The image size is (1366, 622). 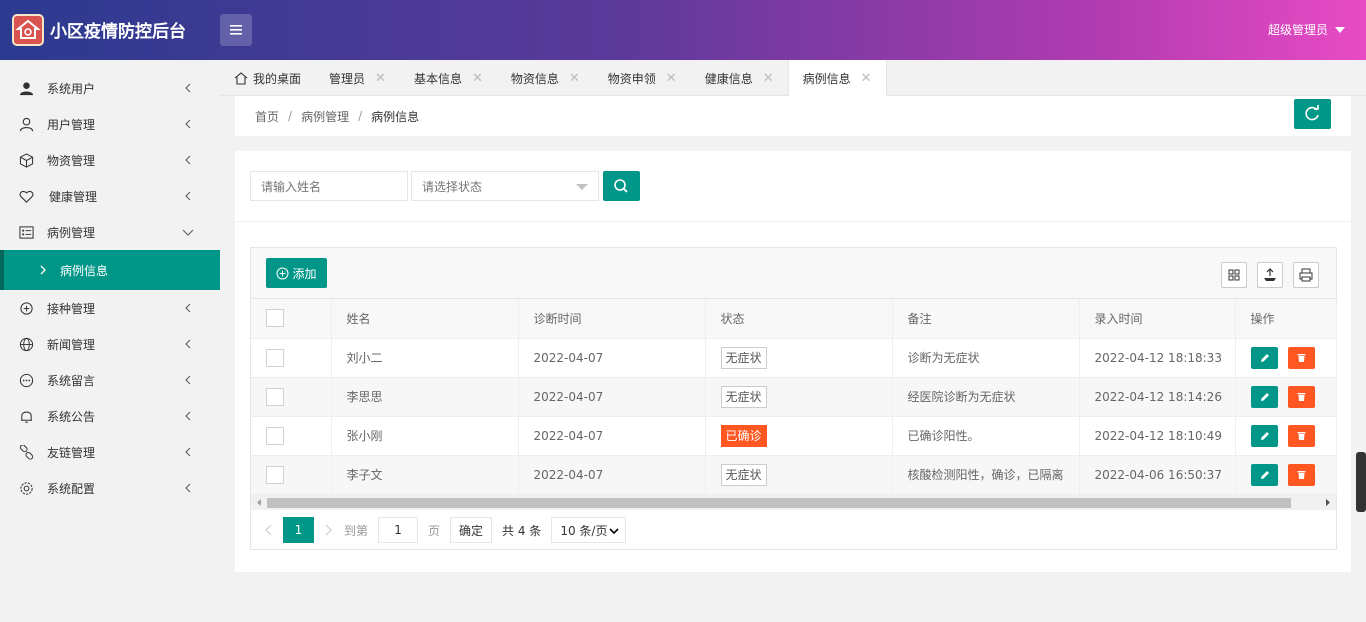 I want to click on tab-supply-apply: 物资申领 ✕, so click(x=642, y=78).